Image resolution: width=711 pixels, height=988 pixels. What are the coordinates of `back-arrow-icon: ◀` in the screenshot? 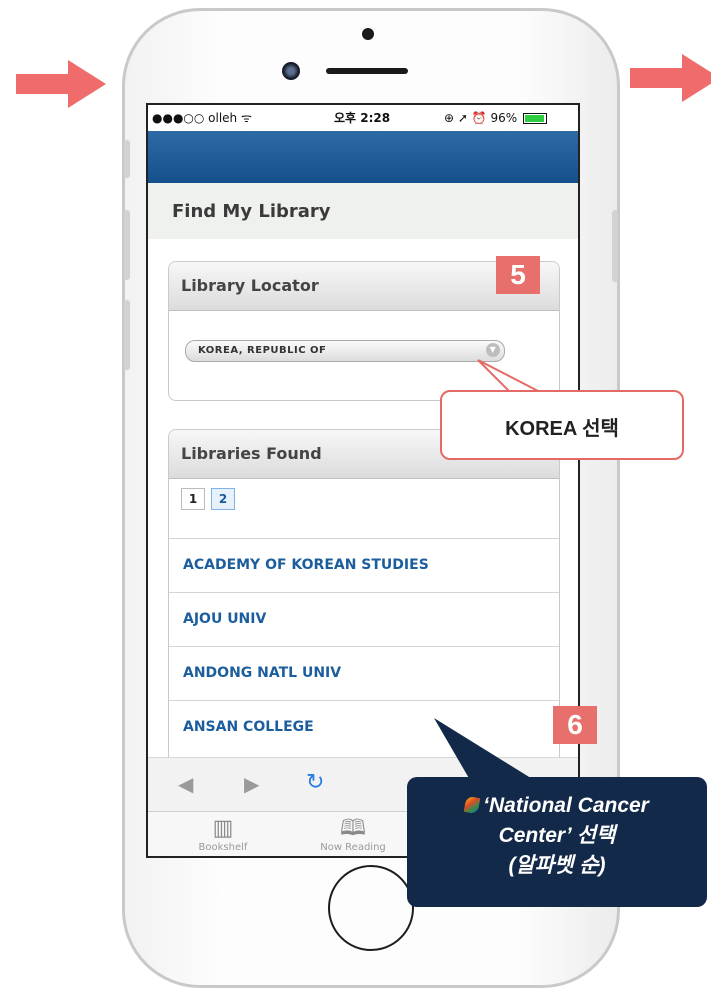 It's located at (185, 784).